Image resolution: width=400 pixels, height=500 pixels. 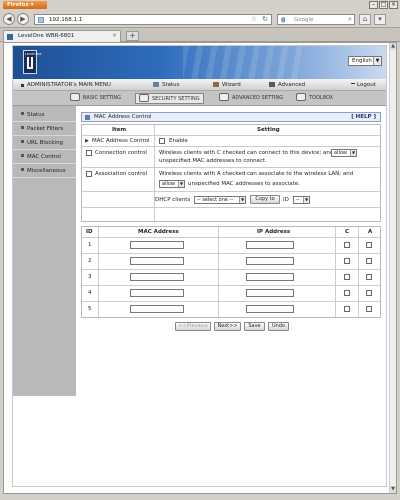 What do you see at coordinates (10, 37) in the screenshot?
I see `tab-favicon` at bounding box center [10, 37].